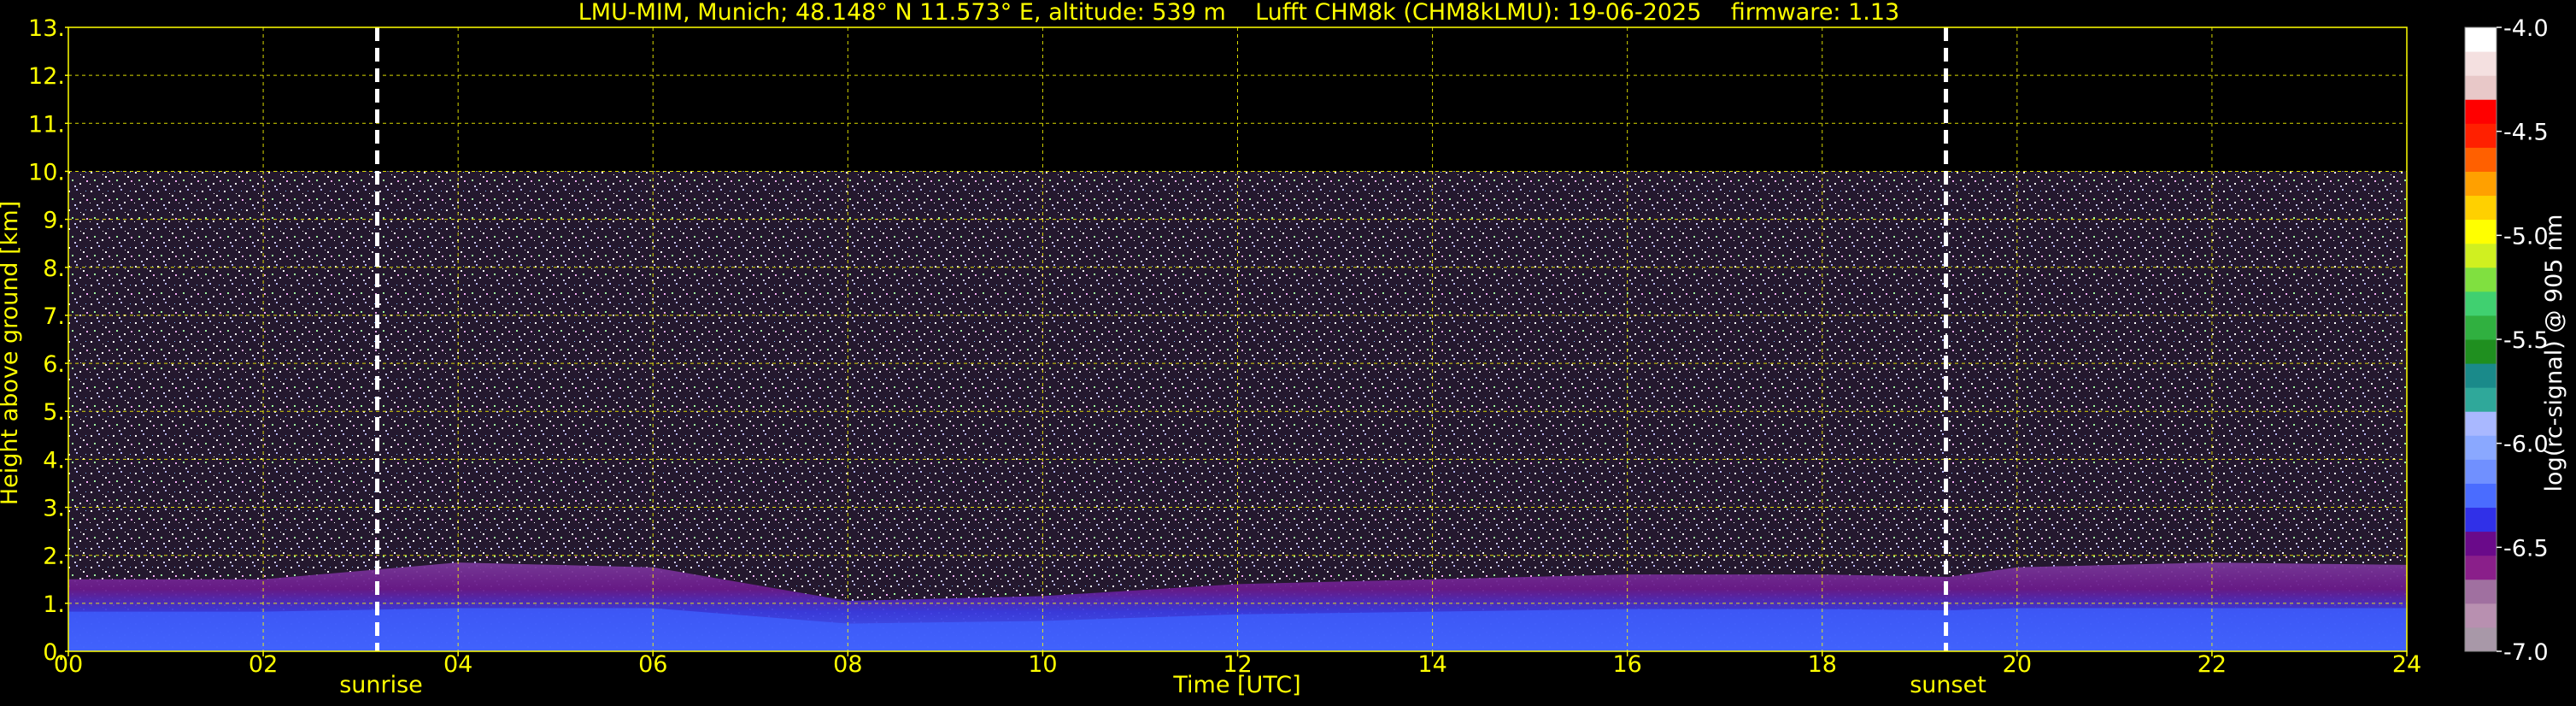  What do you see at coordinates (54, 652) in the screenshot?
I see `y-tick-label: 0.` at bounding box center [54, 652].